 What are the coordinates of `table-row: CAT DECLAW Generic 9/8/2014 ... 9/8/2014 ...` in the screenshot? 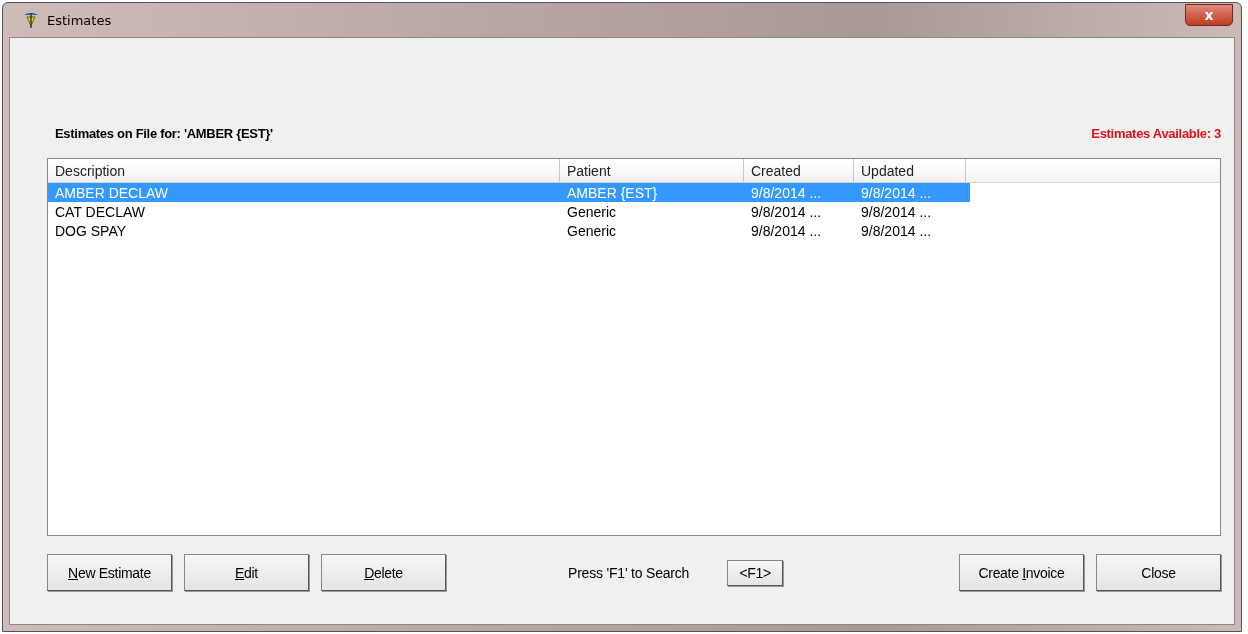 It's located at (509, 211).